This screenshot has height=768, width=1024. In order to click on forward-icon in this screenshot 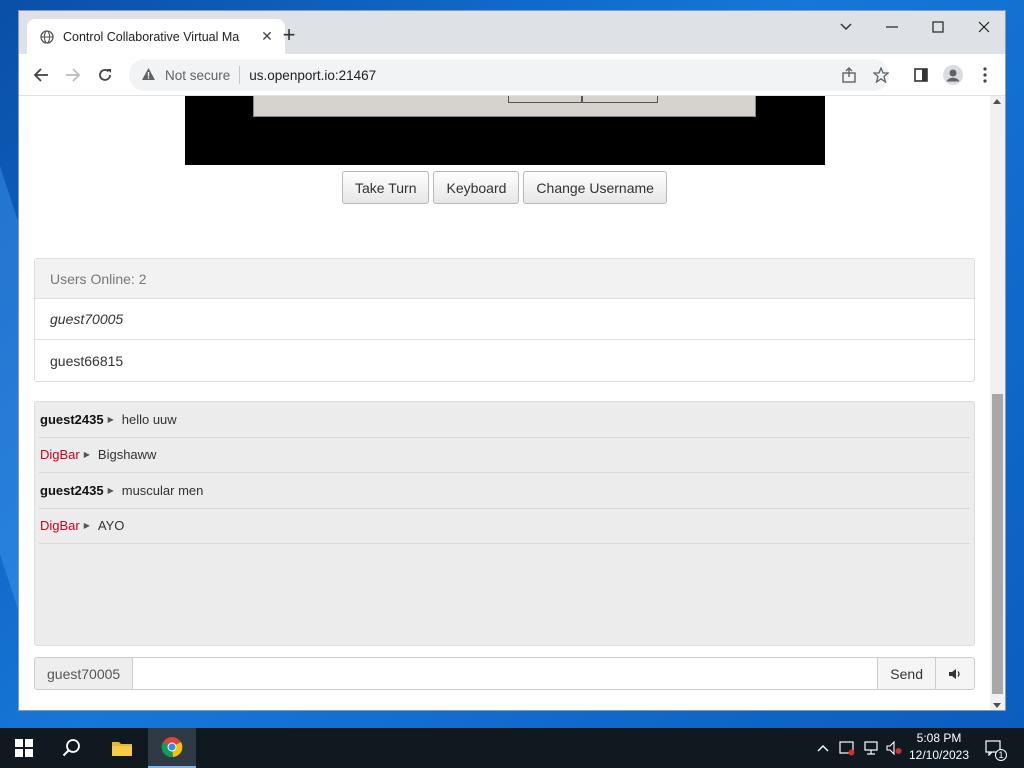, I will do `click(73, 75)`.